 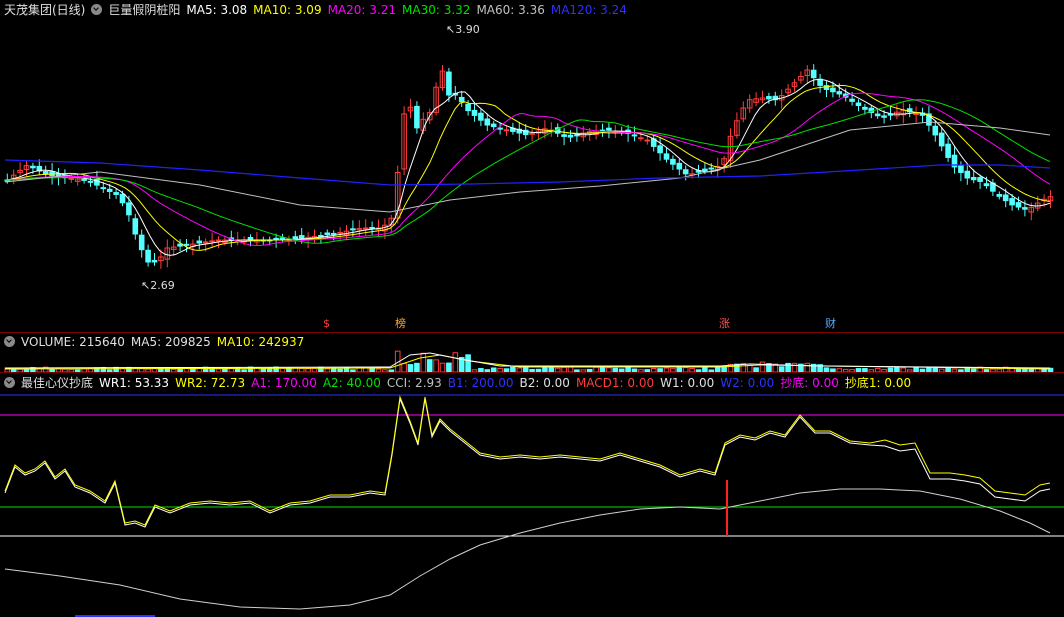 What do you see at coordinates (260, 342) in the screenshot?
I see `volume-ma10-label: MA10: 242937` at bounding box center [260, 342].